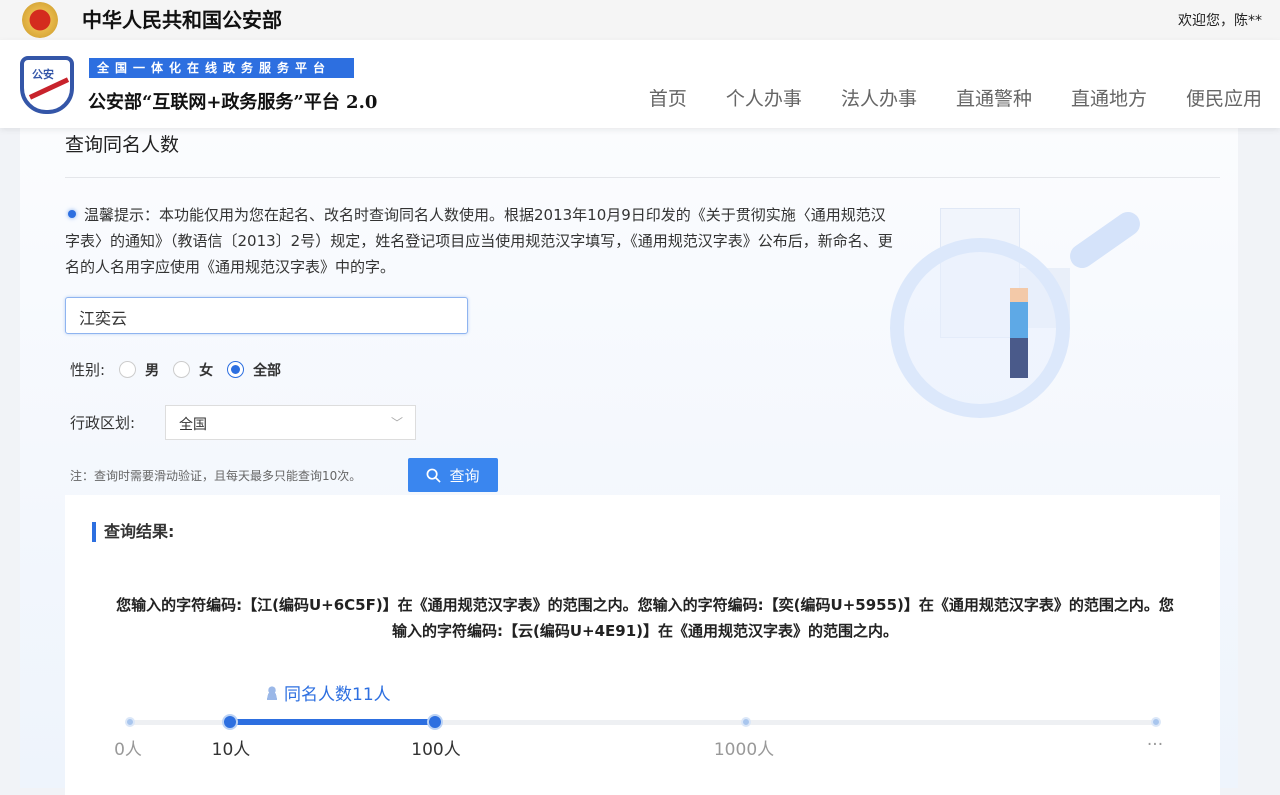  I want to click on nav-local: 直通地方, so click(1109, 97).